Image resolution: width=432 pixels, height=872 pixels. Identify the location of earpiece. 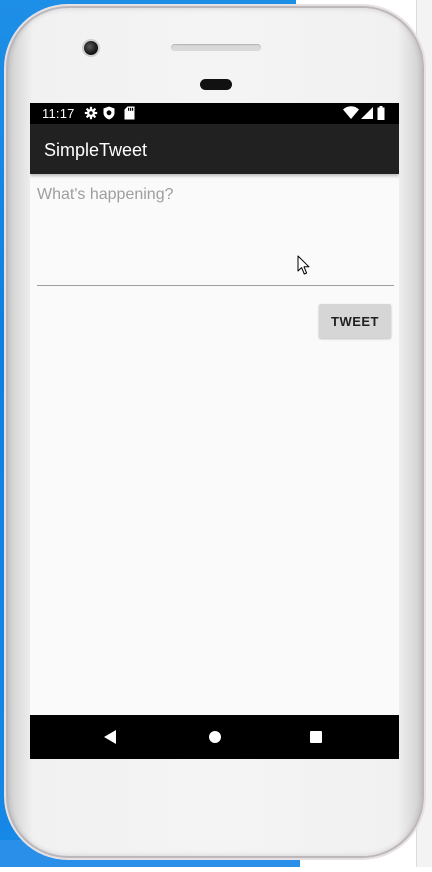
(216, 84).